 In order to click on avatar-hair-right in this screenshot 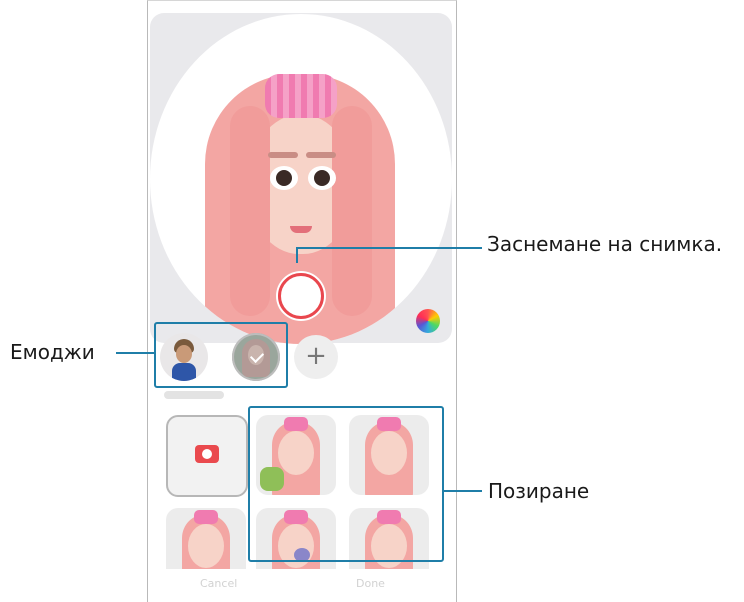, I will do `click(352, 211)`.